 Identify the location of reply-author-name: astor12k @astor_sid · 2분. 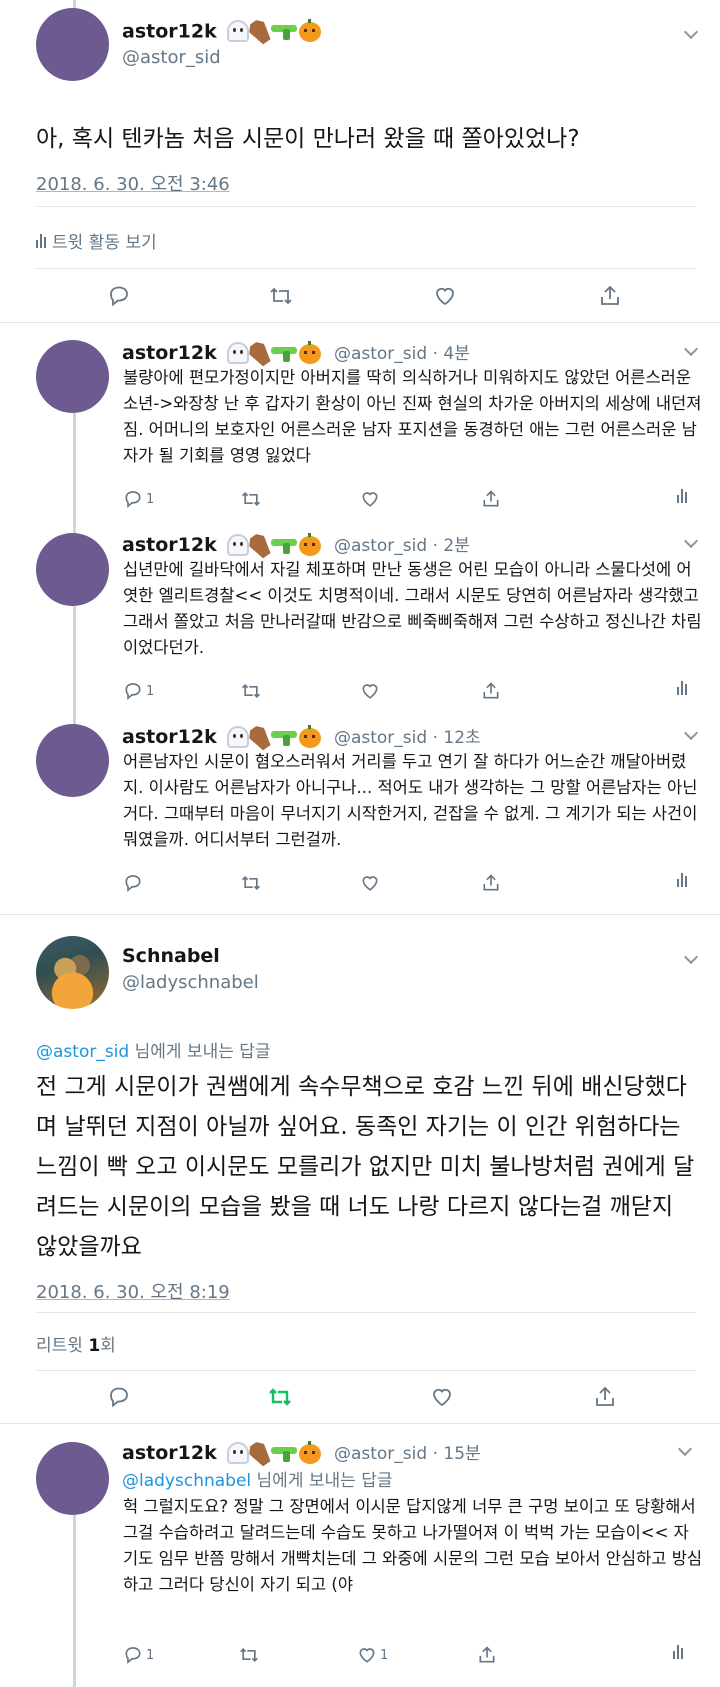
(296, 544).